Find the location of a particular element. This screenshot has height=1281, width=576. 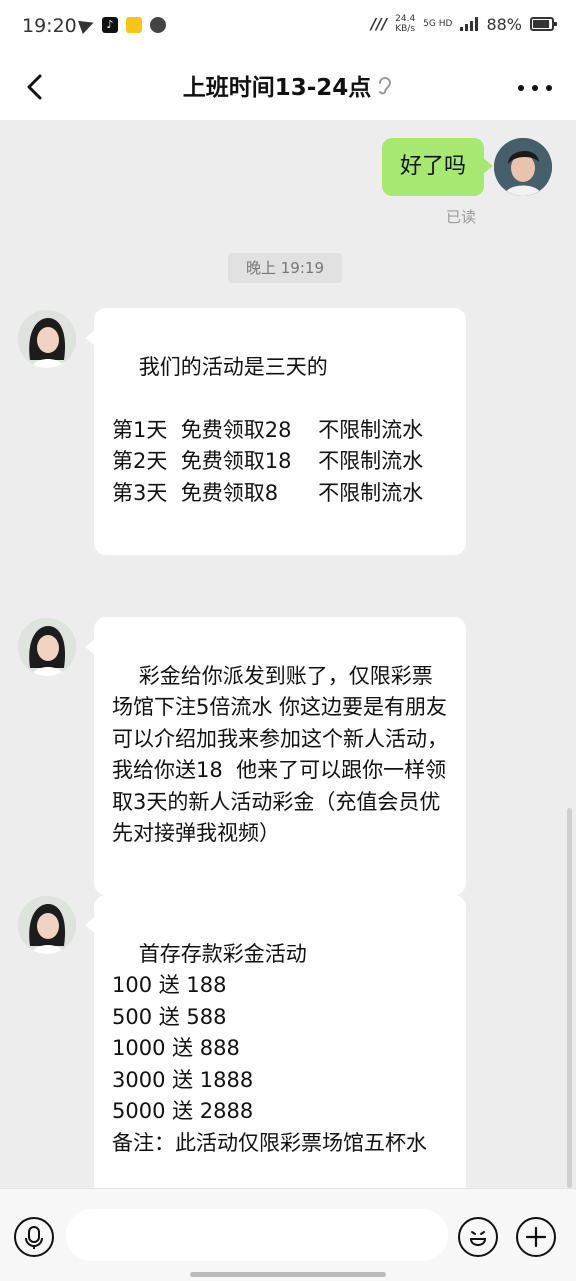

my-avatar is located at coordinates (523, 167).